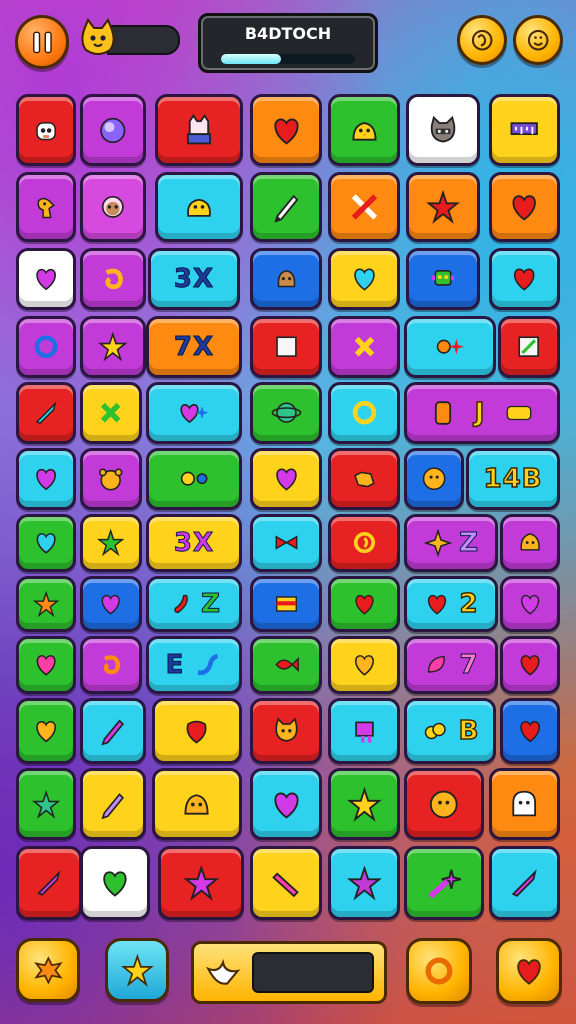 This screenshot has width=576, height=1024. Describe the element at coordinates (364, 804) in the screenshot. I see `tile-star-face` at that location.